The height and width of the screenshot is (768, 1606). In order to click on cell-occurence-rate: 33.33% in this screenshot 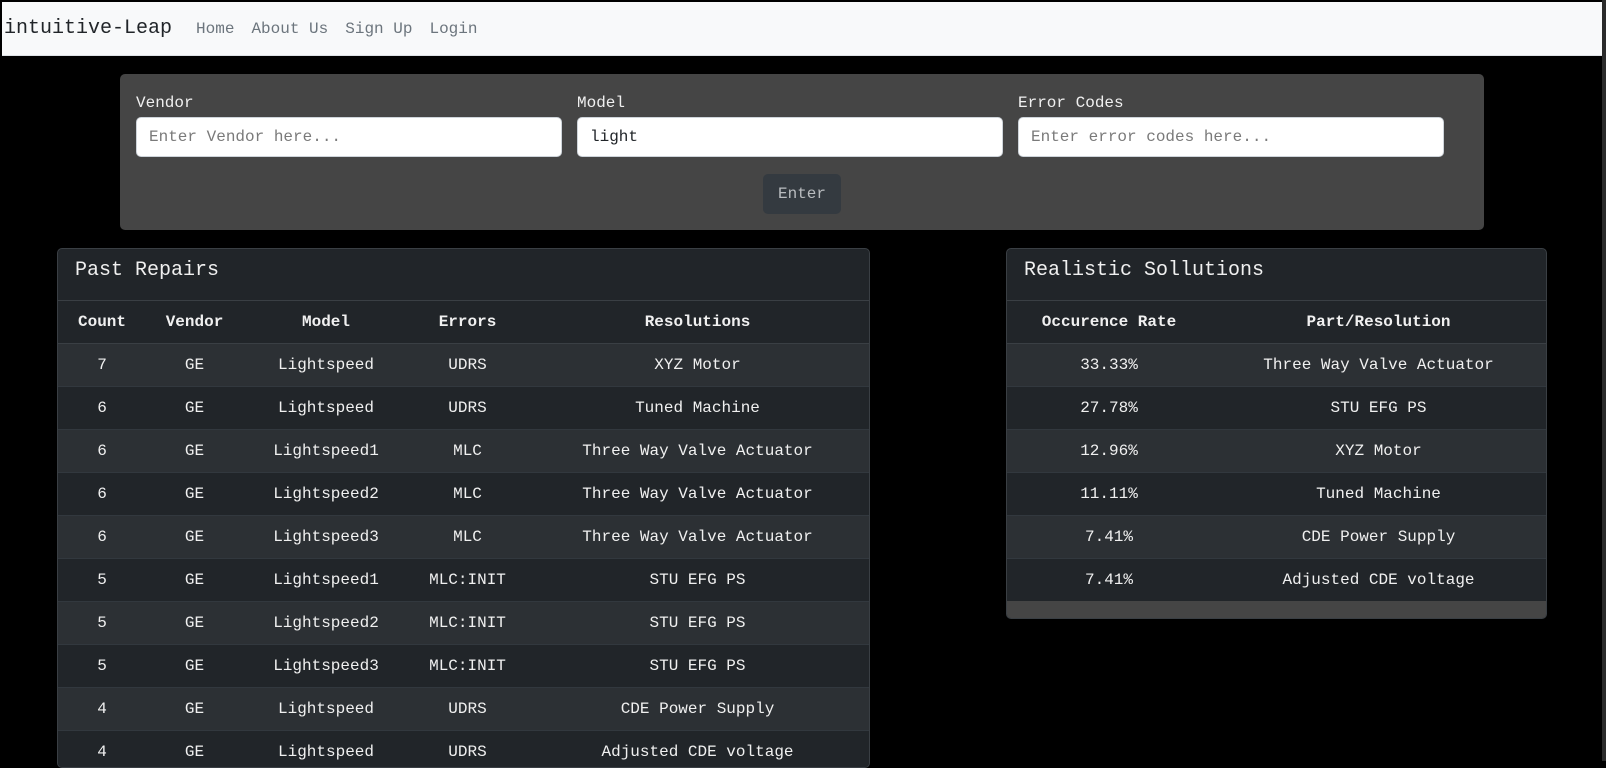, I will do `click(1109, 365)`.